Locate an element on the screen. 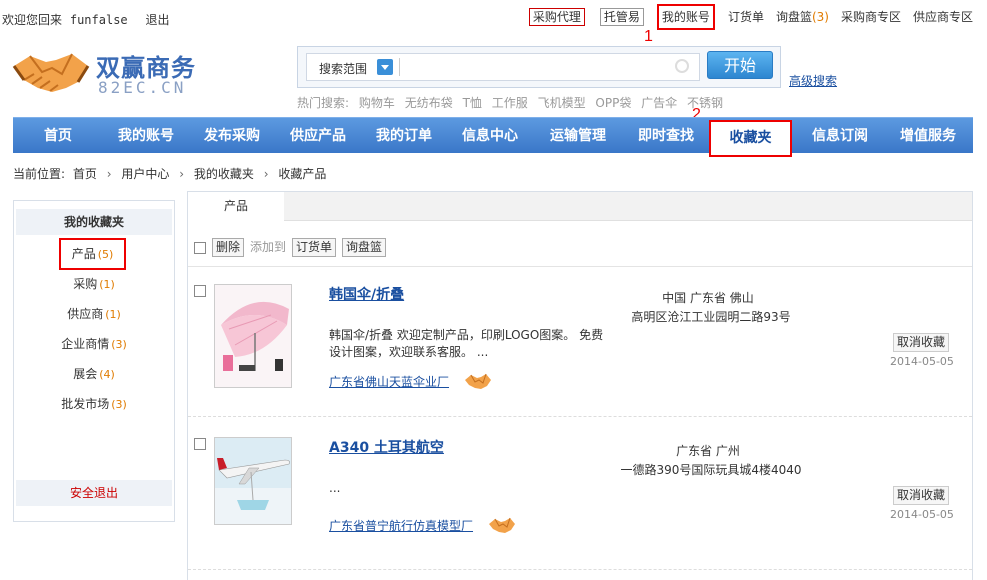 The height and width of the screenshot is (580, 987). hot-term: 飞机模型 is located at coordinates (562, 103).